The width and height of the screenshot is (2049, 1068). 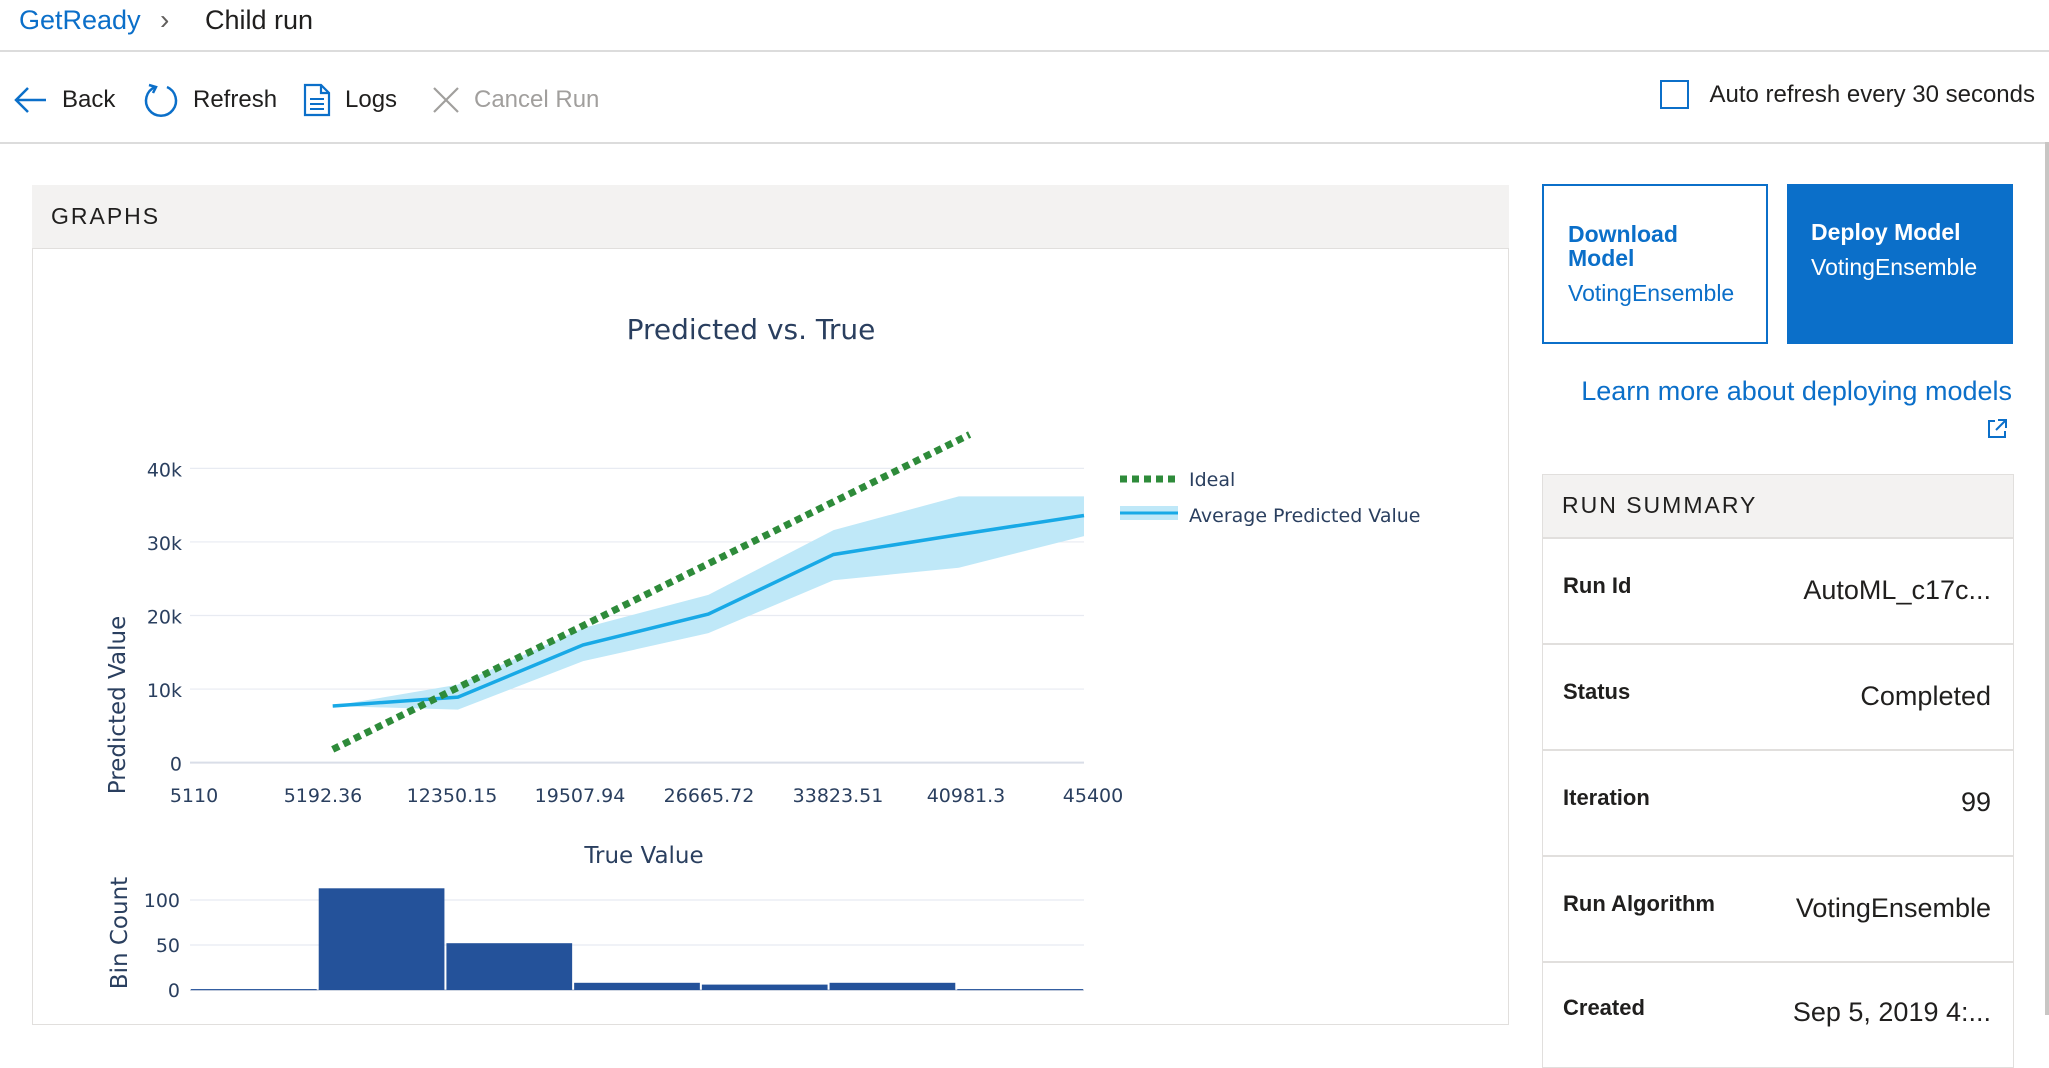 I want to click on back-button: Back, so click(x=64, y=100).